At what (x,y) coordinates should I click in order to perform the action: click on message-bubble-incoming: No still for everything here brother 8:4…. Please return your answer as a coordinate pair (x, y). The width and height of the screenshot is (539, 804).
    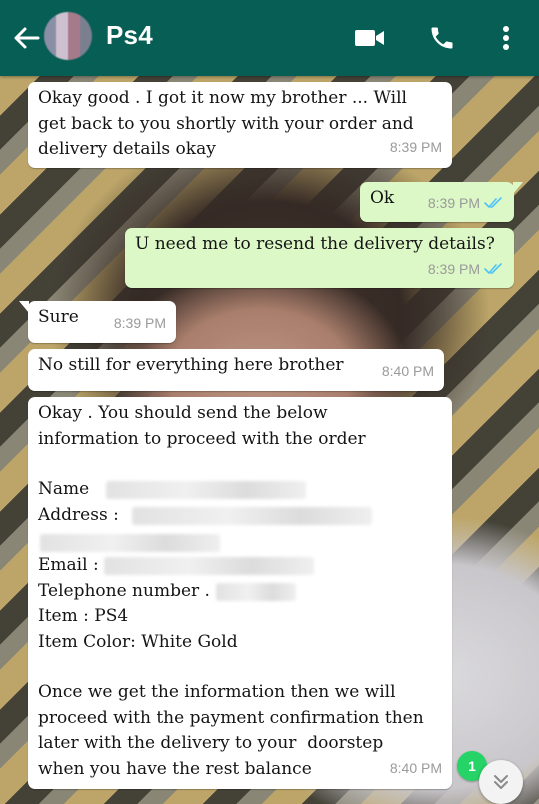
    Looking at the image, I should click on (236, 370).